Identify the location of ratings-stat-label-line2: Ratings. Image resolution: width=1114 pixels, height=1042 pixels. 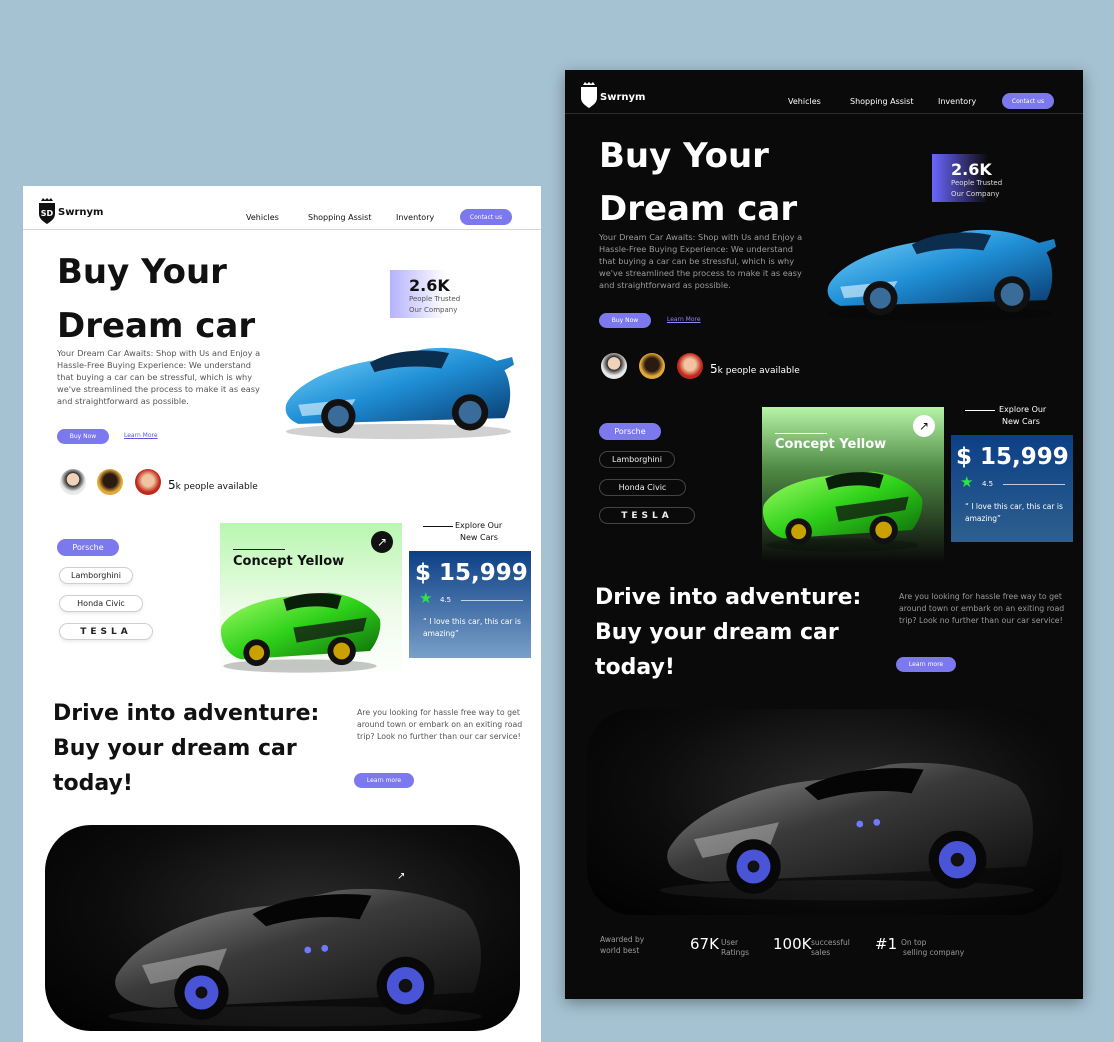
(735, 952).